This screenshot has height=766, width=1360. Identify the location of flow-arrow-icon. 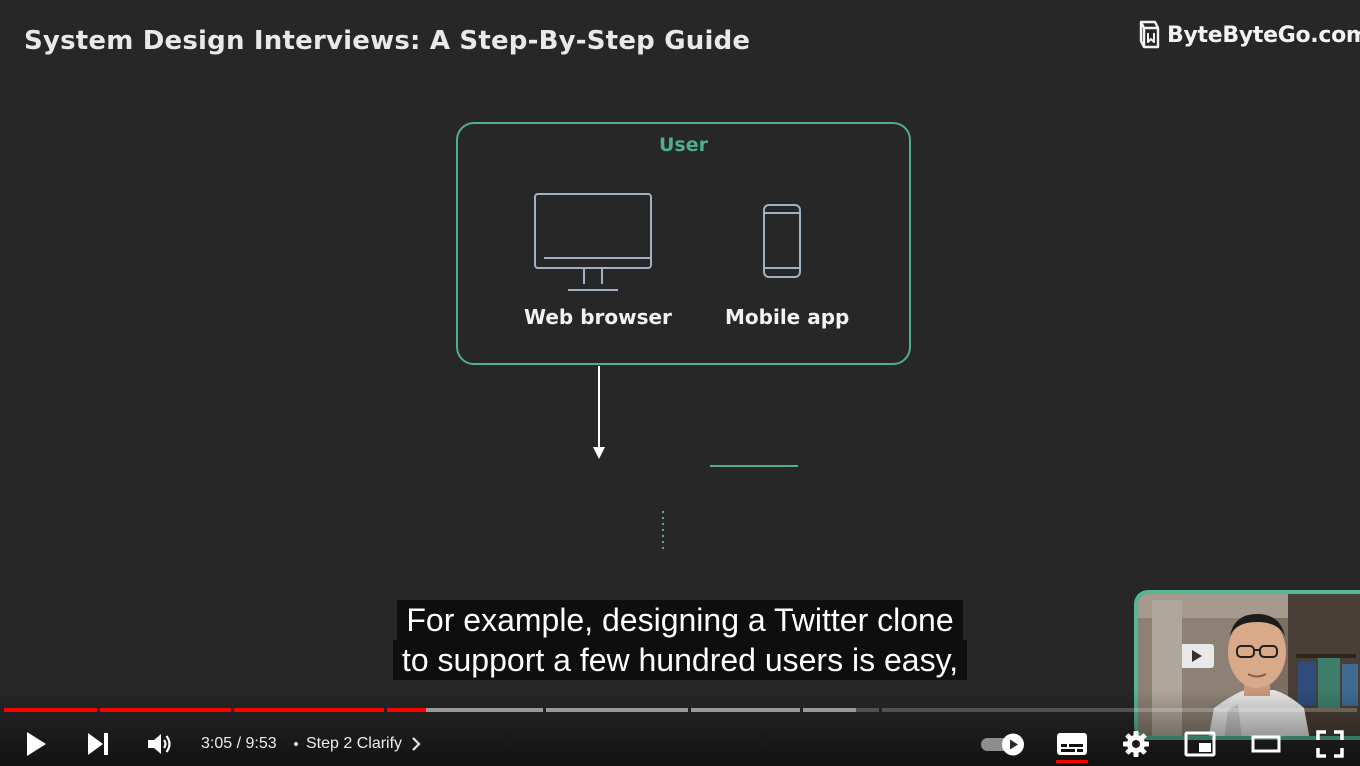
(599, 412).